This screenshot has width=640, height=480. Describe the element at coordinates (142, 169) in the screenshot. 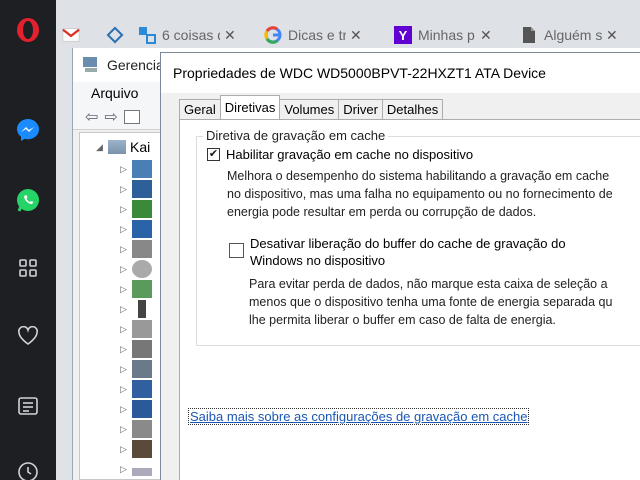

I see `device-category-icon` at that location.